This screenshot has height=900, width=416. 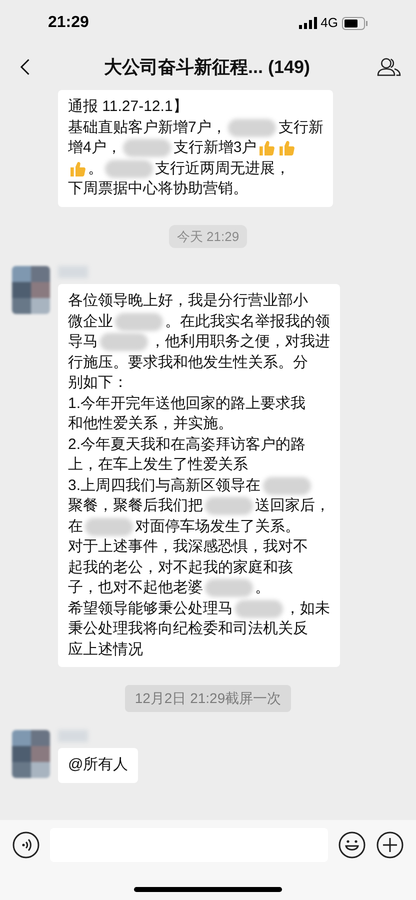 What do you see at coordinates (247, 322) in the screenshot?
I see `message-text: 。在此我实名举报我的领` at bounding box center [247, 322].